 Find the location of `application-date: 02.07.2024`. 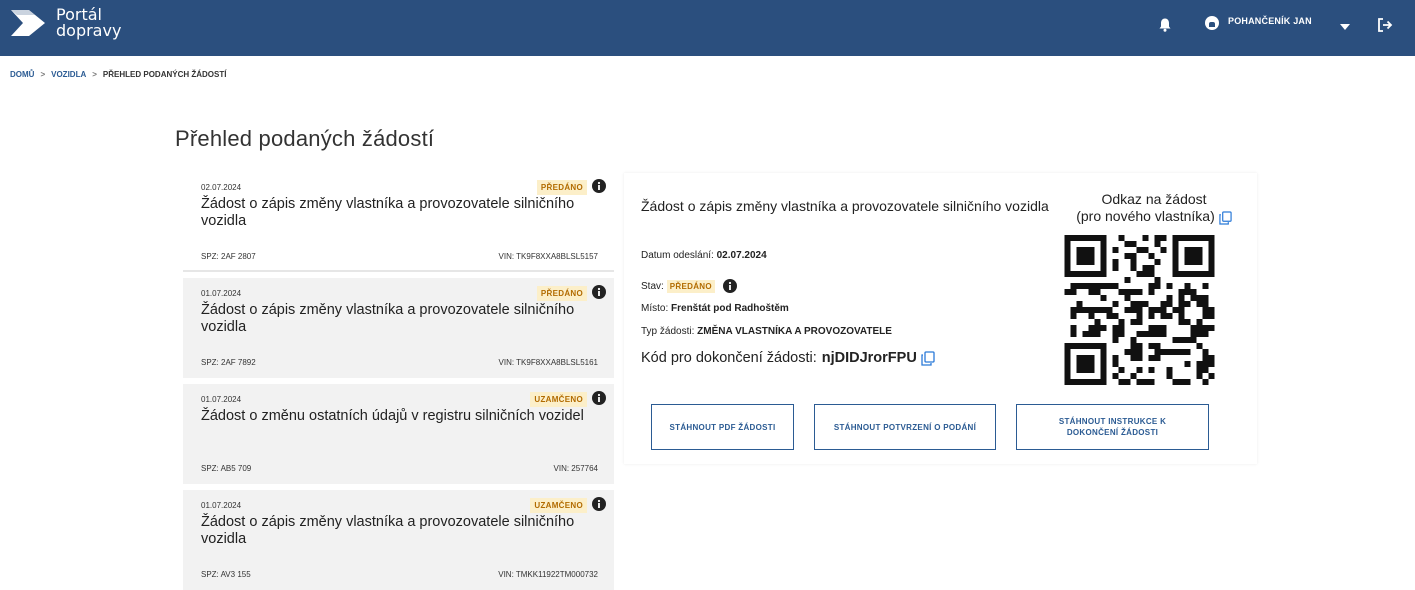

application-date: 02.07.2024 is located at coordinates (221, 187).